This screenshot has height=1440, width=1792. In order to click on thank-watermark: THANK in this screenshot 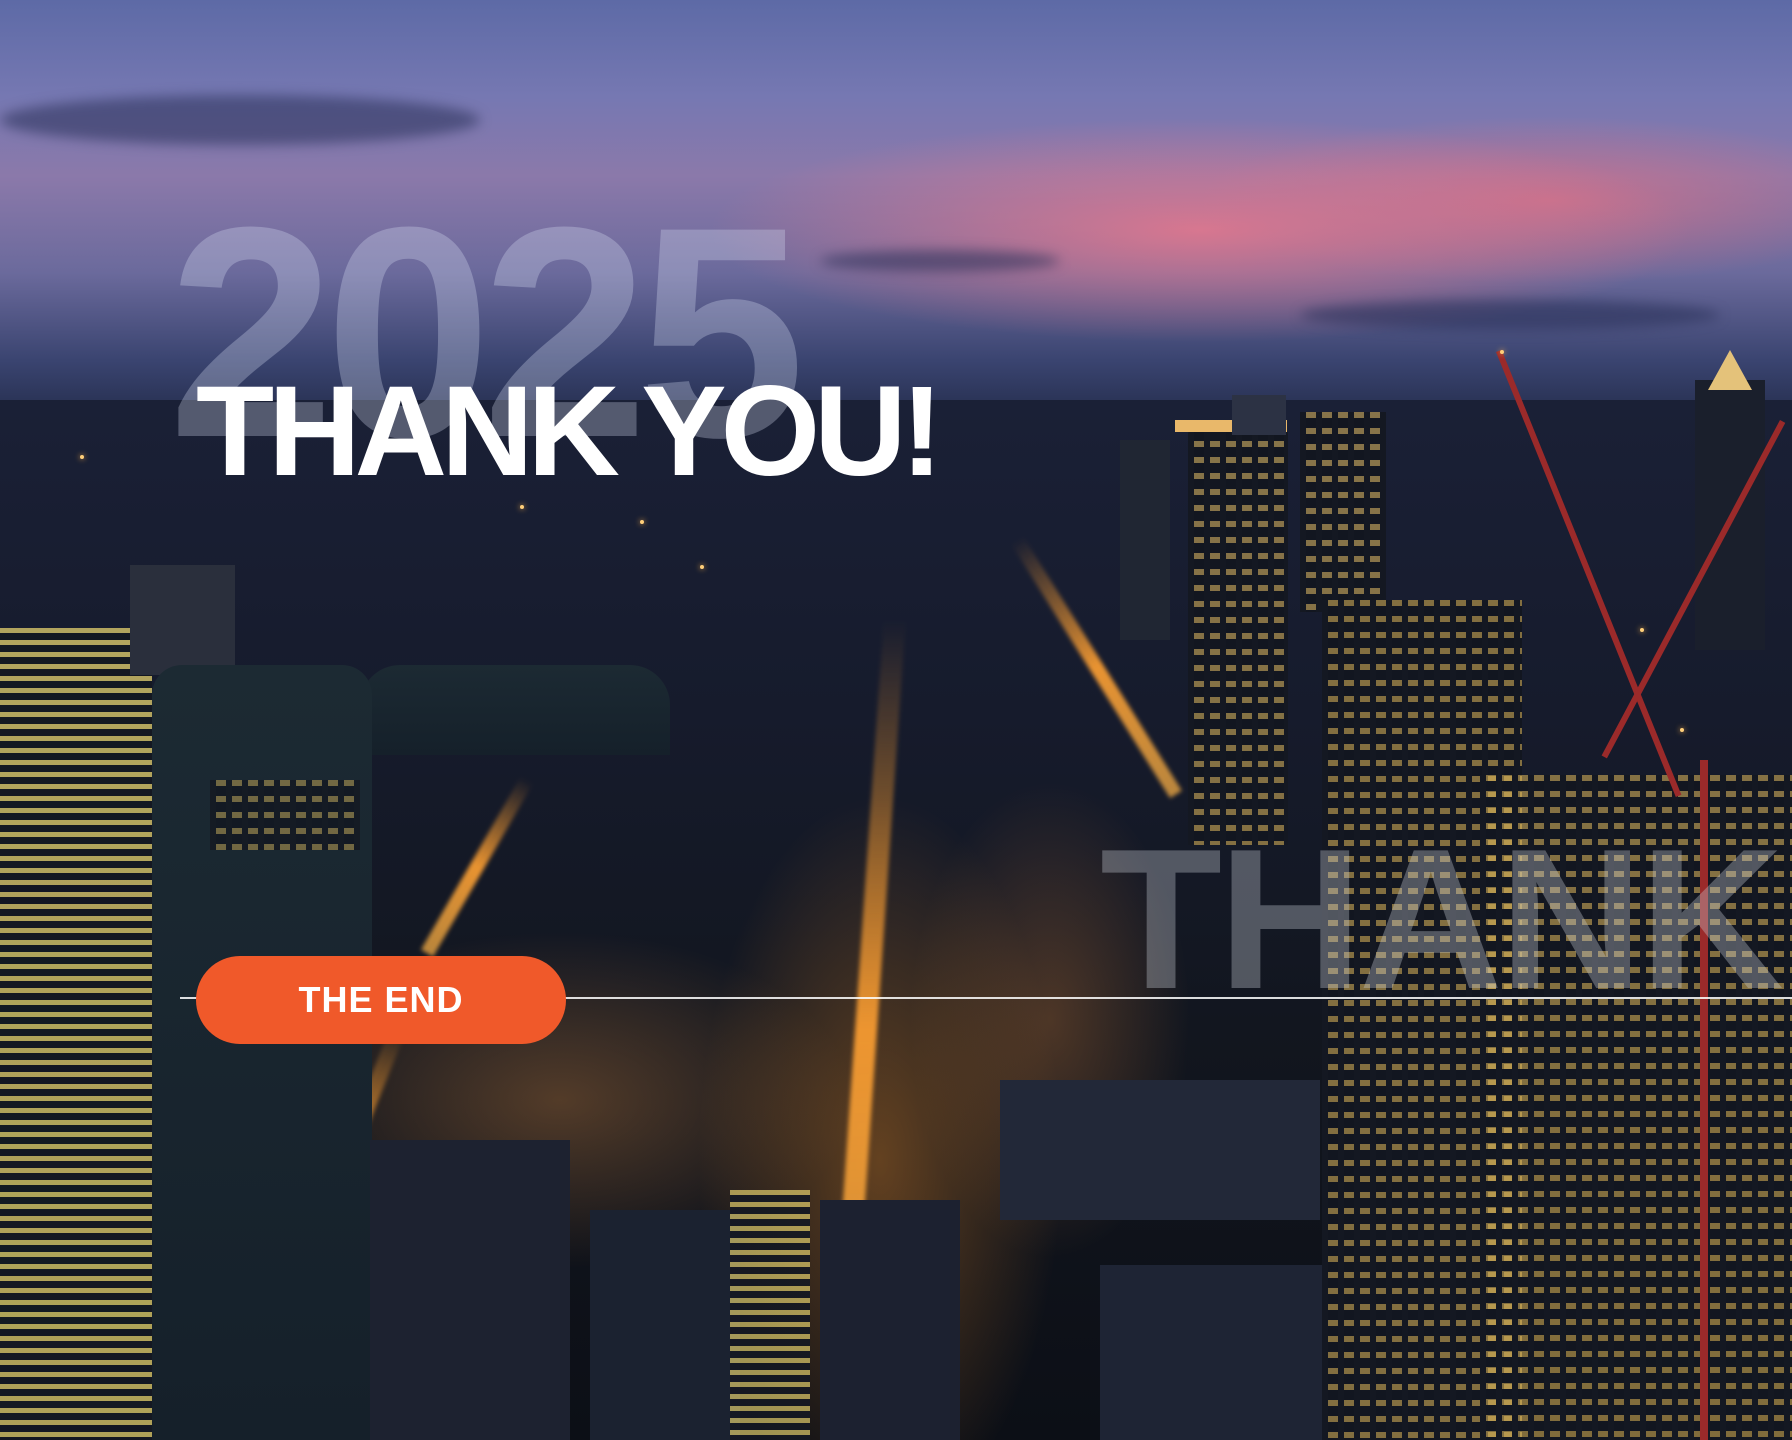, I will do `click(1442, 920)`.